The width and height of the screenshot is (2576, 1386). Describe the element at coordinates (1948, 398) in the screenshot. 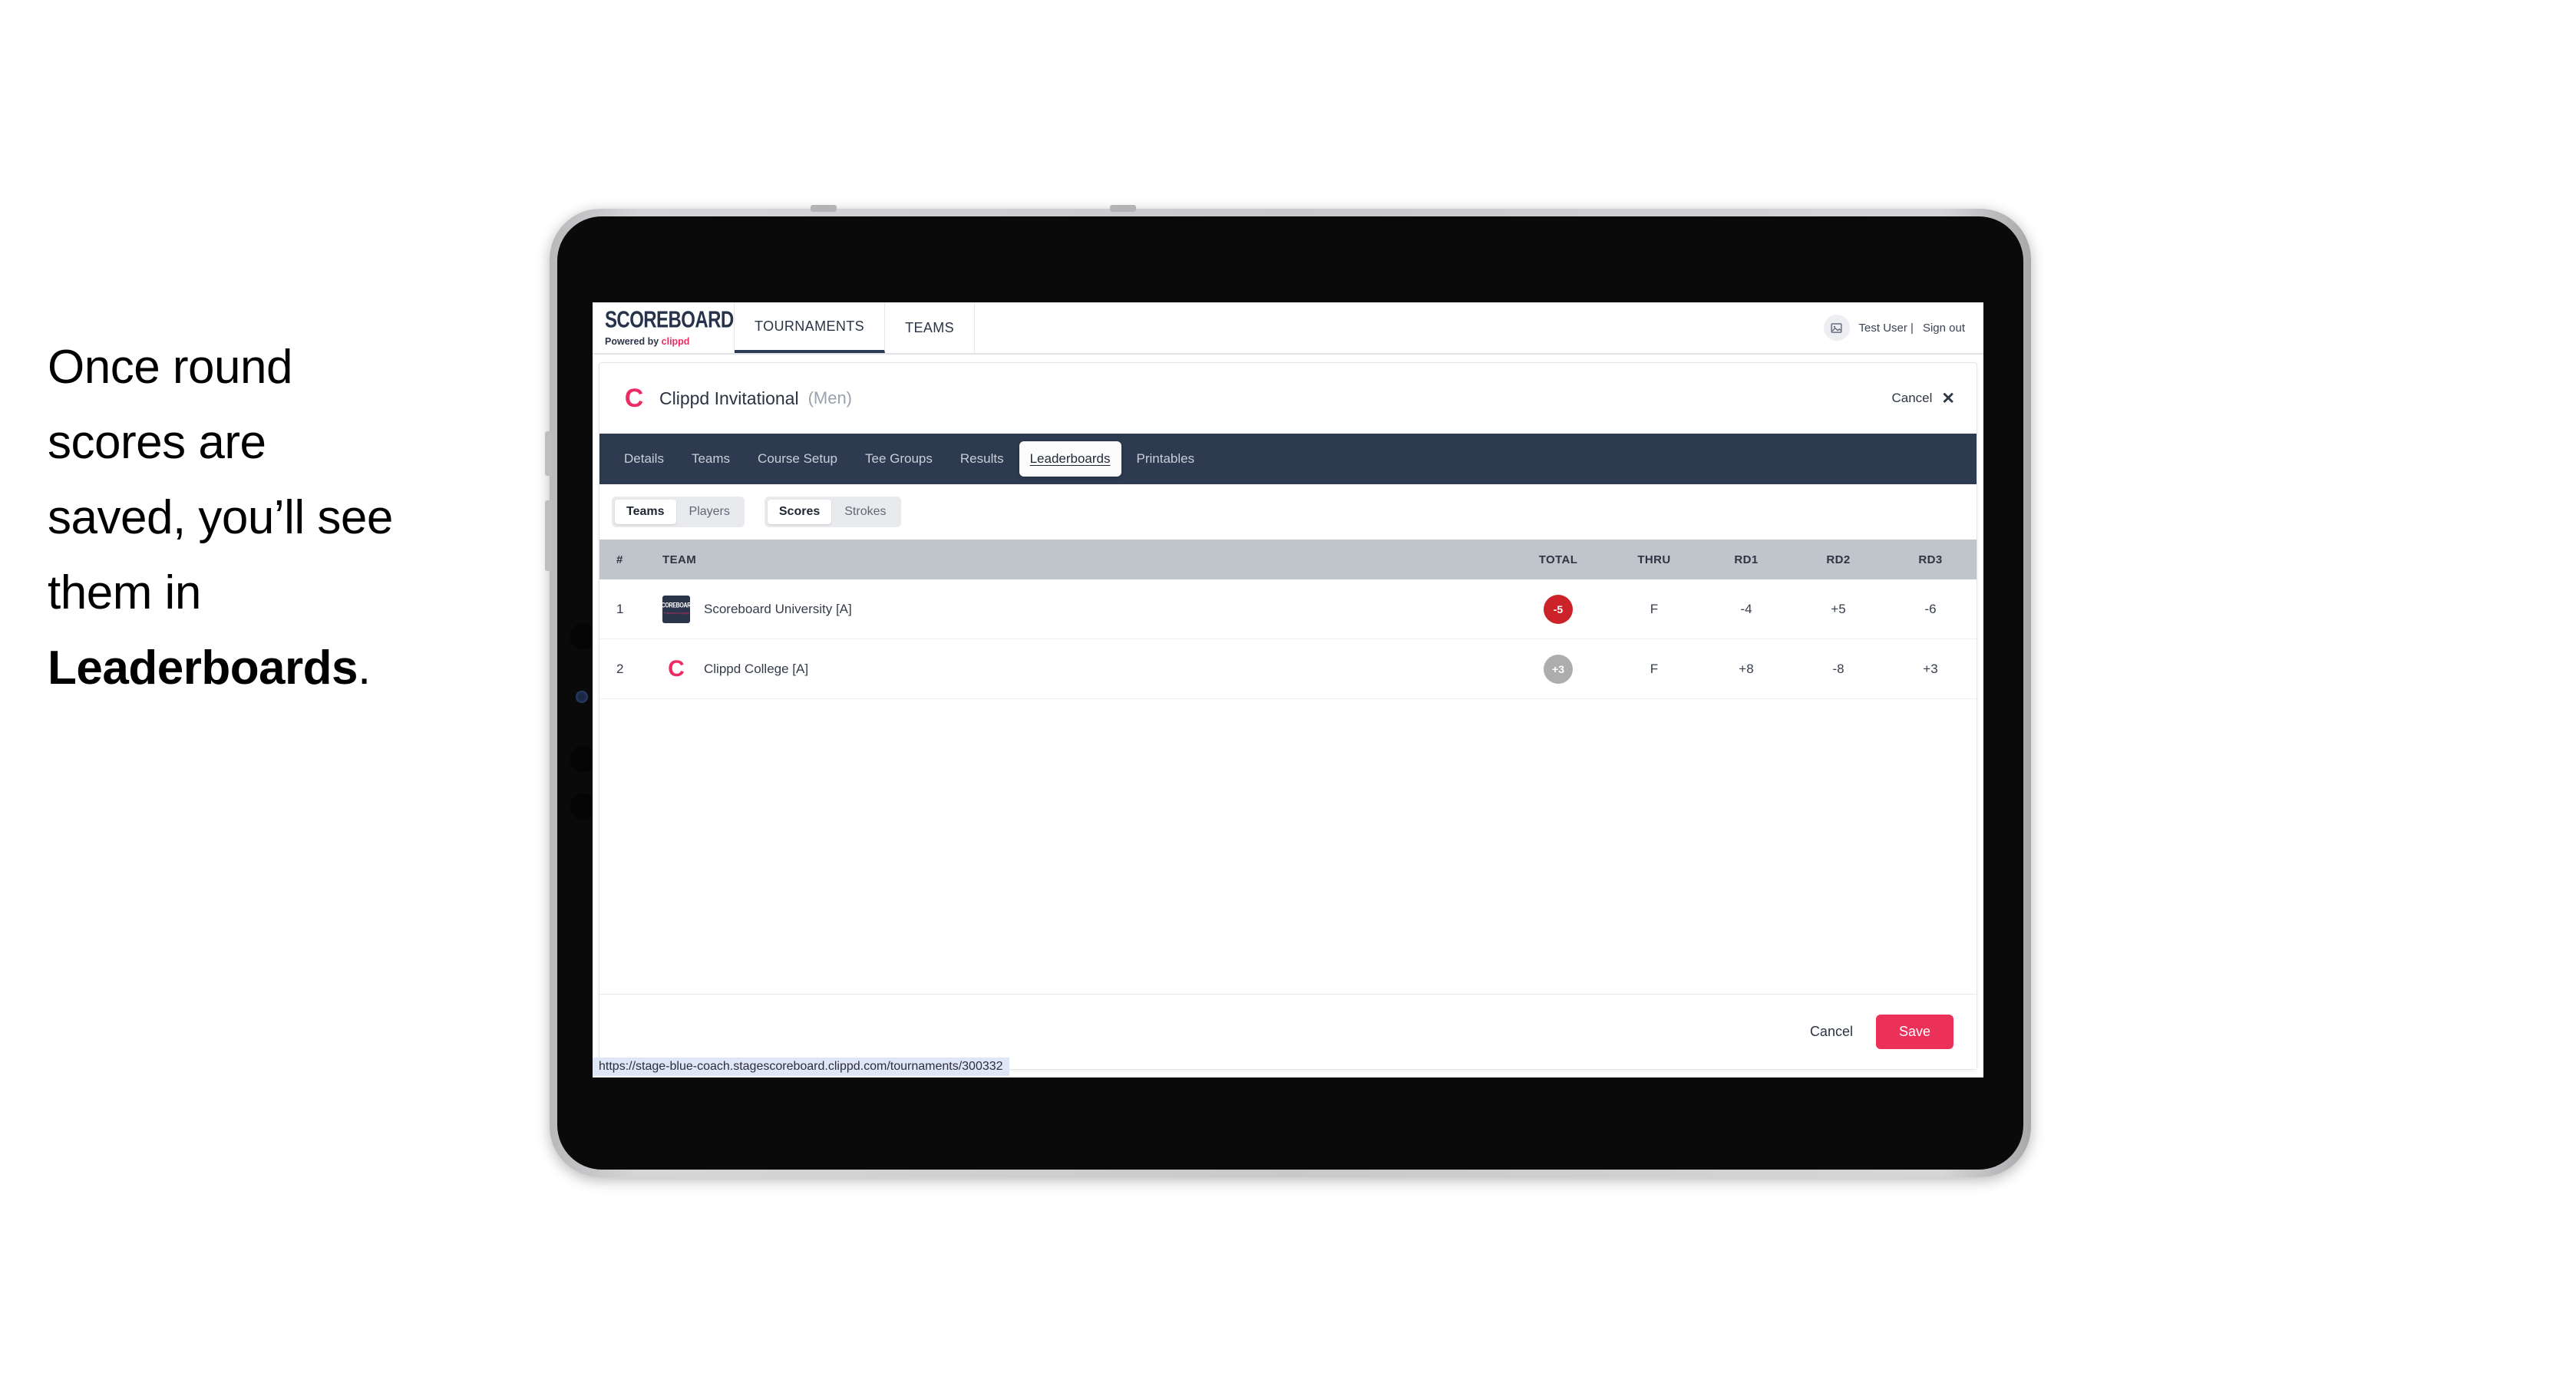

I see `close-x-icon: ✕` at that location.